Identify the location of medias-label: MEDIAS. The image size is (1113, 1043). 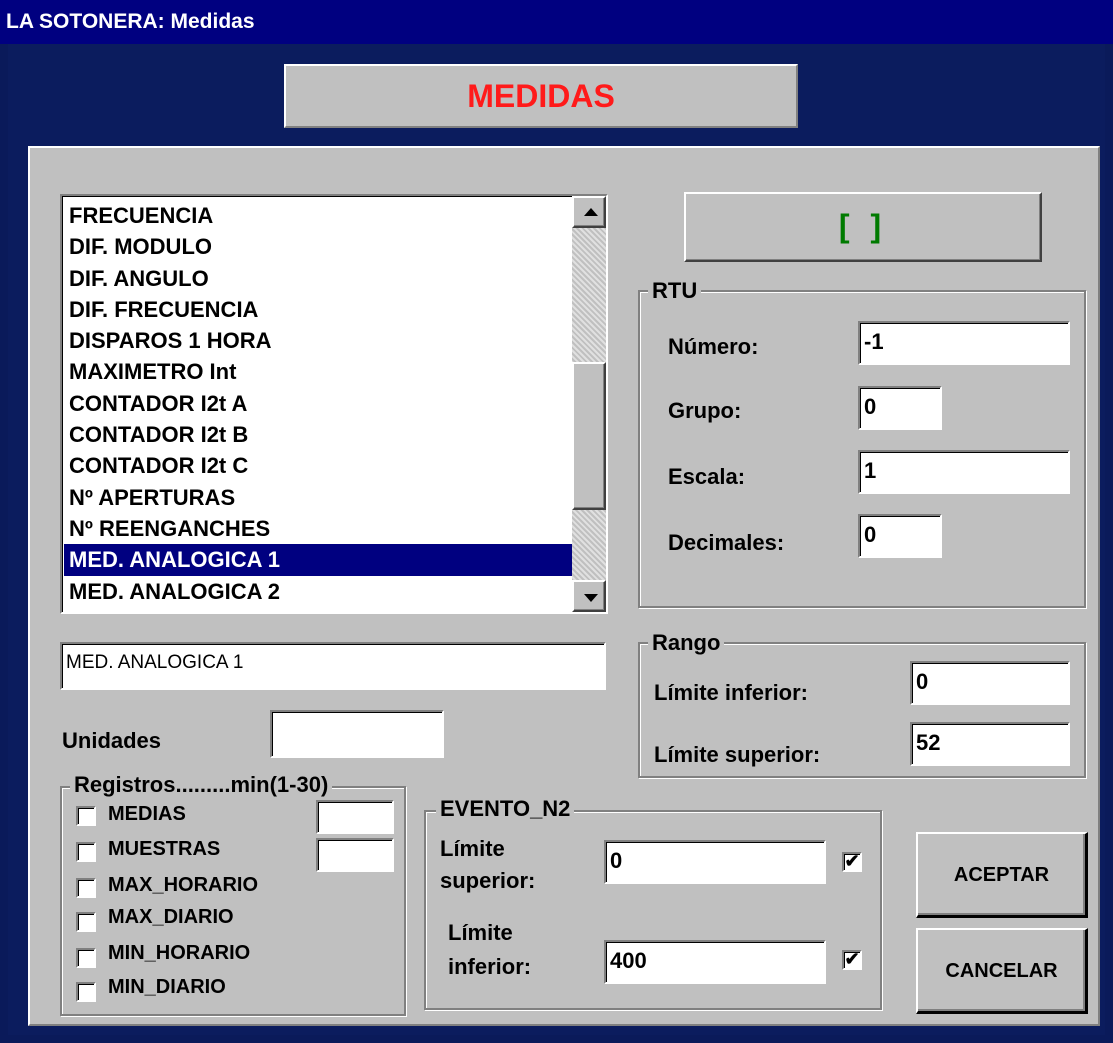
(147, 814).